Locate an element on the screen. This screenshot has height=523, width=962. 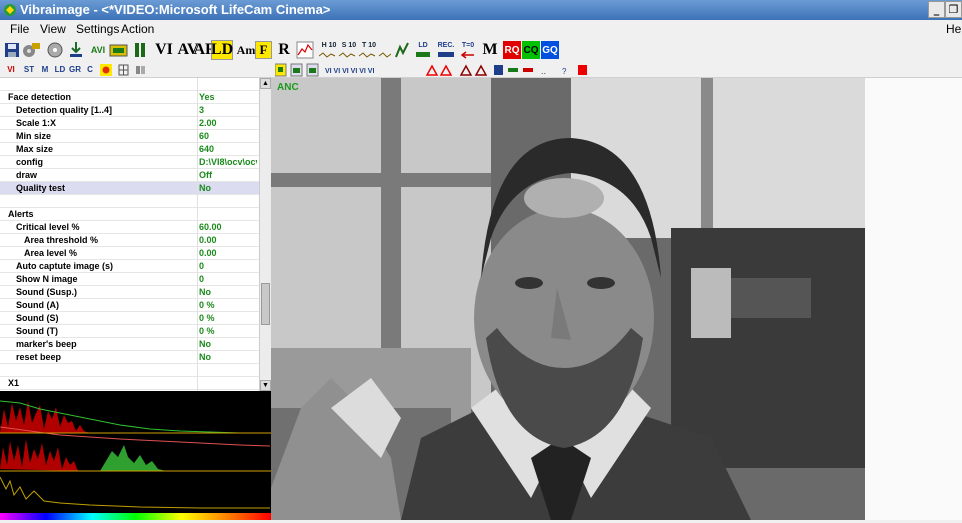
settings-row: Scale 1:X 2.00 is located at coordinates (129, 123).